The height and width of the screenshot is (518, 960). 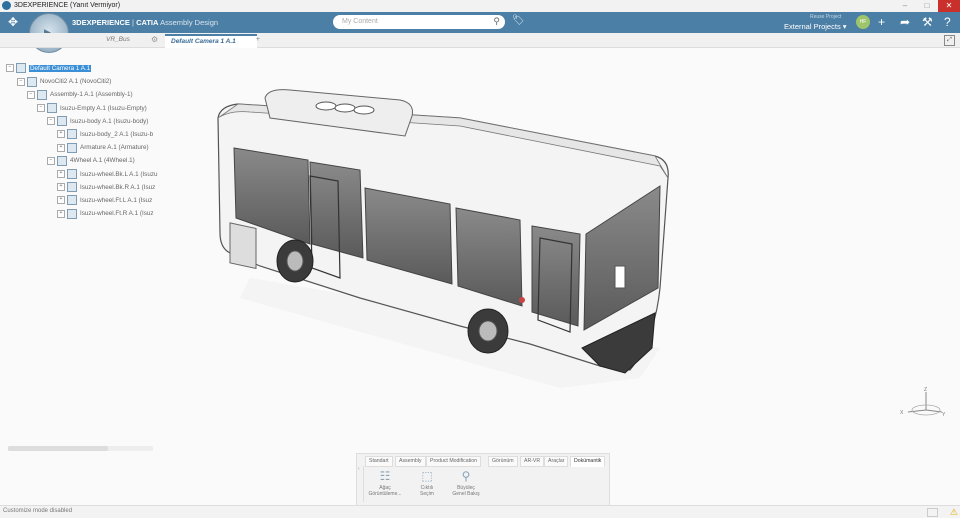 What do you see at coordinates (518, 20) in the screenshot?
I see `tag-icon: 🏷︎` at bounding box center [518, 20].